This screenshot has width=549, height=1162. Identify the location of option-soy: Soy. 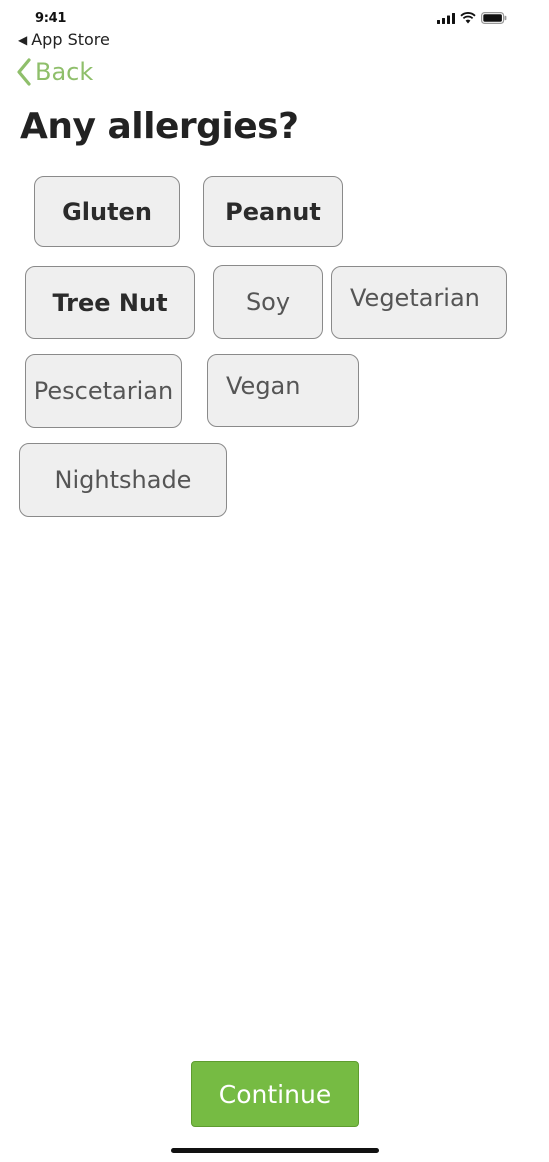
(268, 302).